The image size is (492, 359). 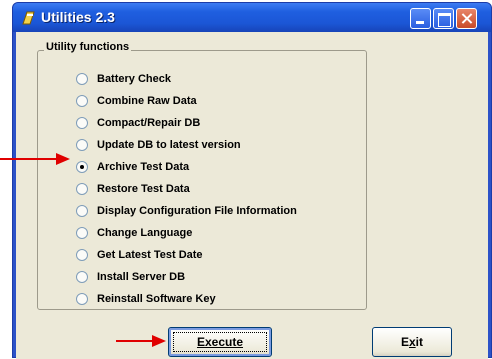 I want to click on option-label: Get Latest Test Date, so click(x=150, y=255).